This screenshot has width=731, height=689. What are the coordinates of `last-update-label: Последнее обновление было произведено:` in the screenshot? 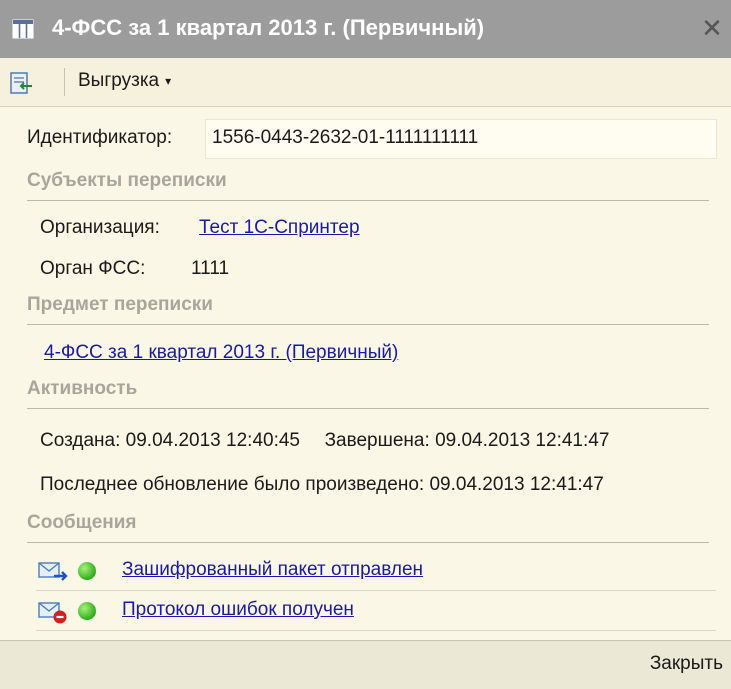 It's located at (232, 484).